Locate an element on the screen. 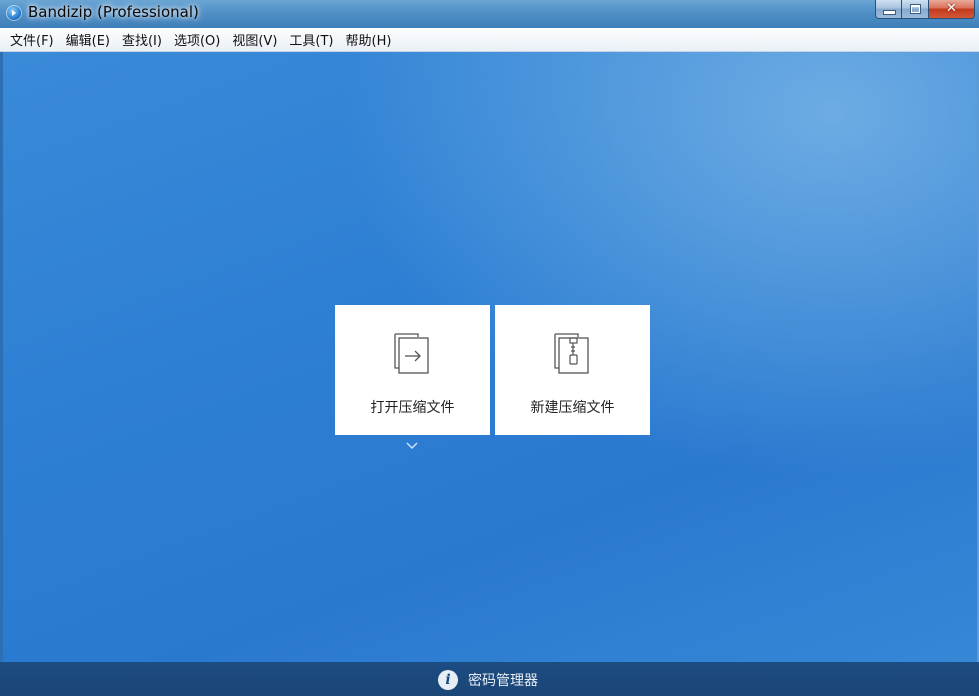 The width and height of the screenshot is (979, 696). window-border-left is located at coordinates (1, 357).